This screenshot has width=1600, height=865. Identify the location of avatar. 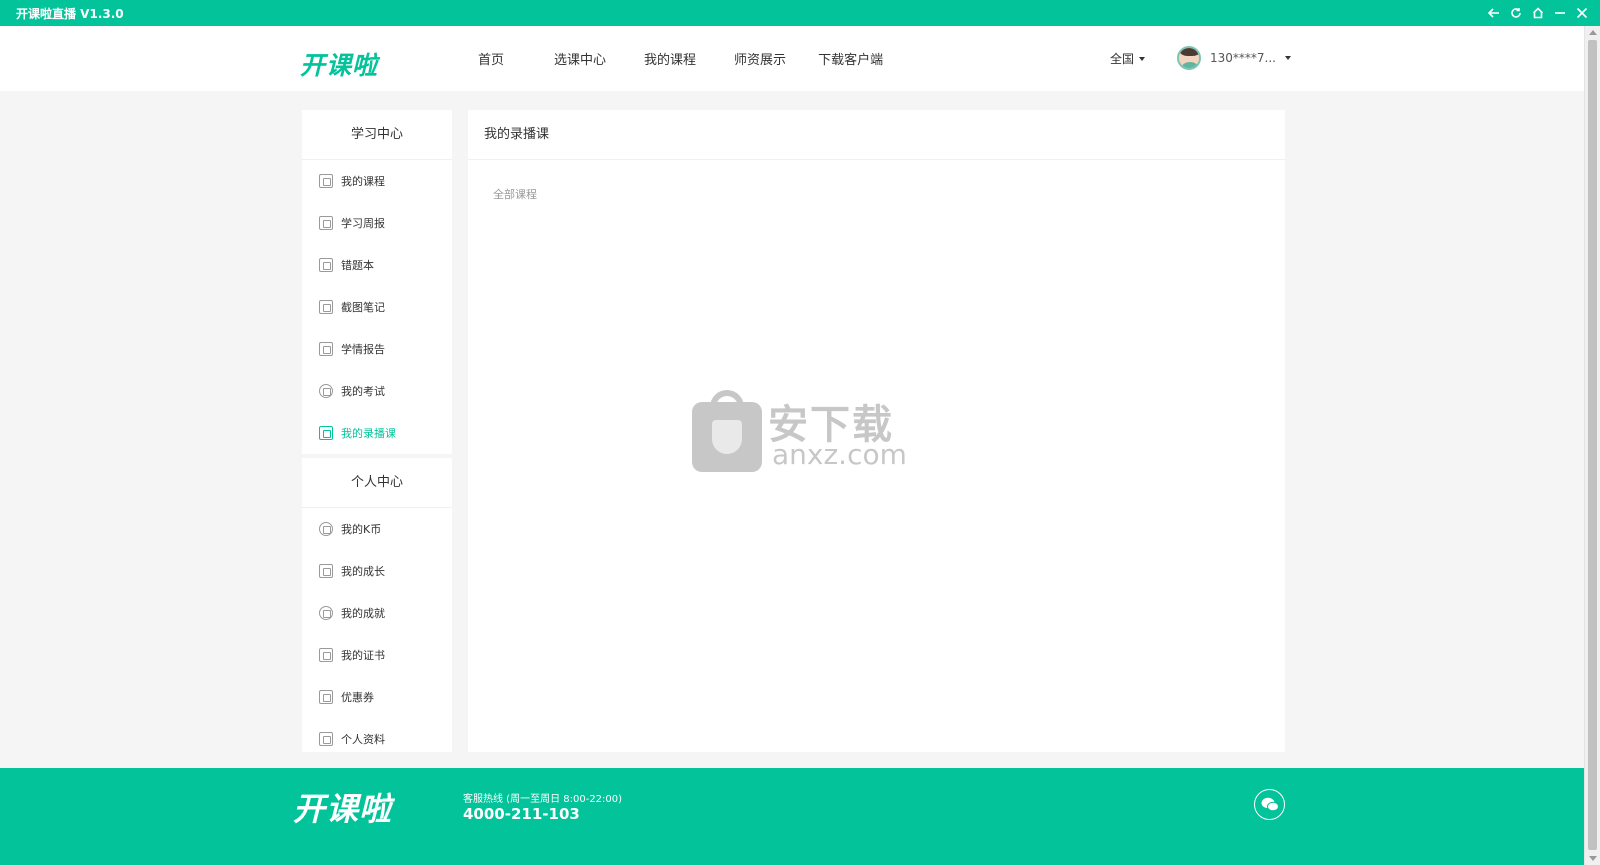
(1189, 58).